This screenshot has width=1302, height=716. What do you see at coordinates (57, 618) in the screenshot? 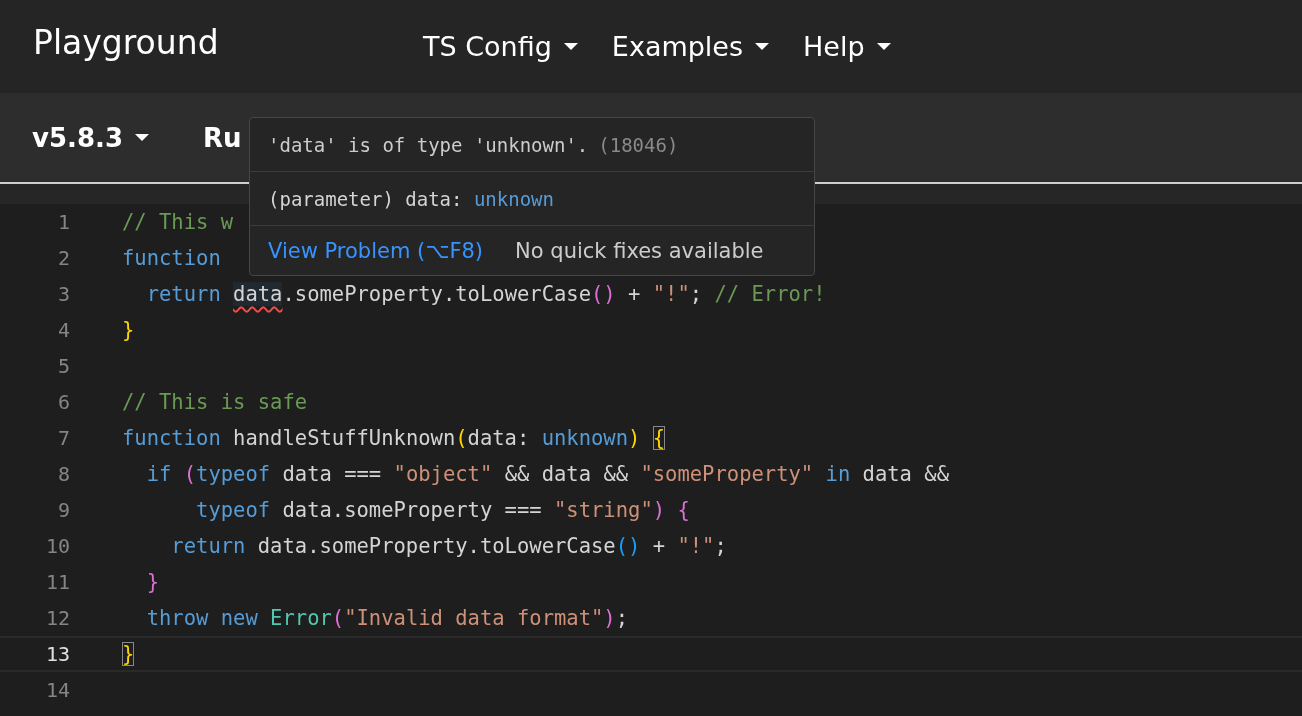
I see `line-number: 12` at bounding box center [57, 618].